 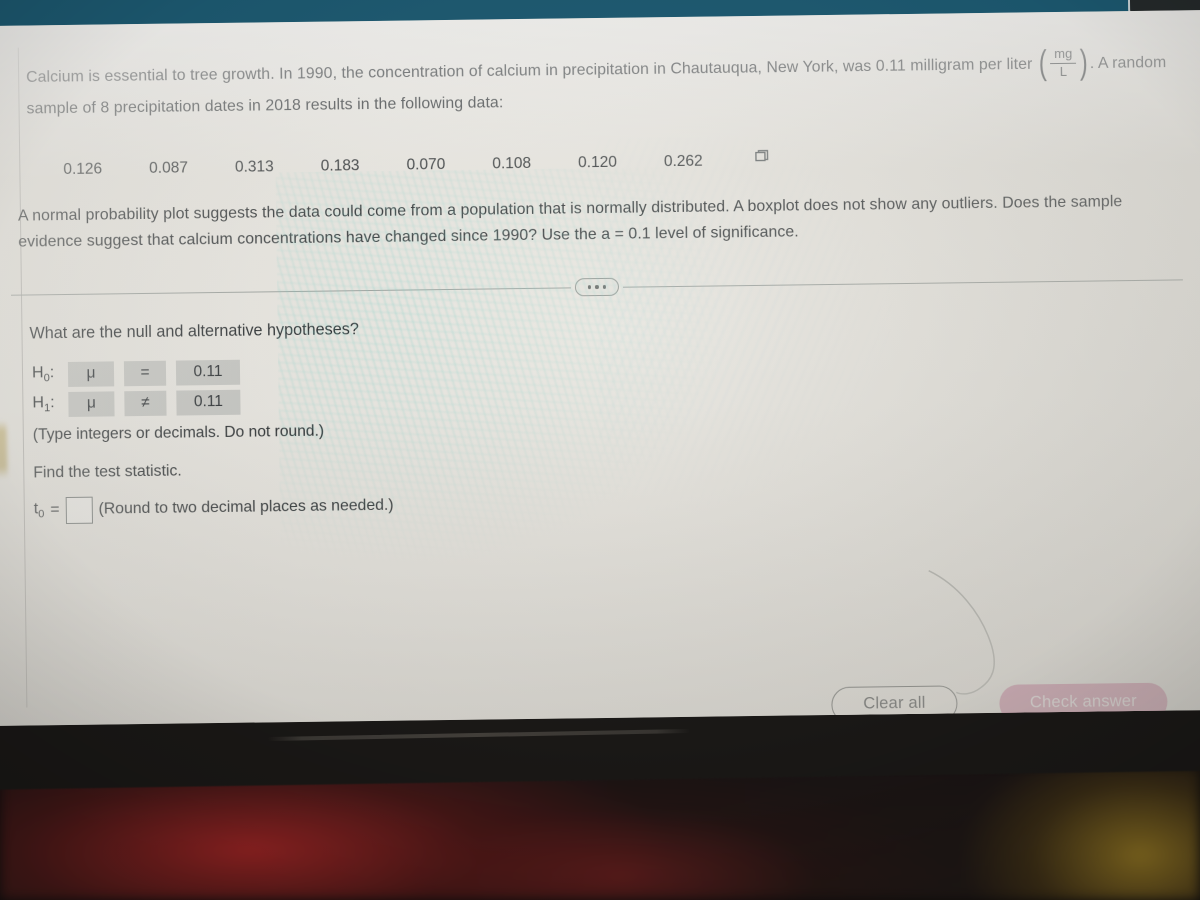 I want to click on data-value: 0.108, so click(x=512, y=163).